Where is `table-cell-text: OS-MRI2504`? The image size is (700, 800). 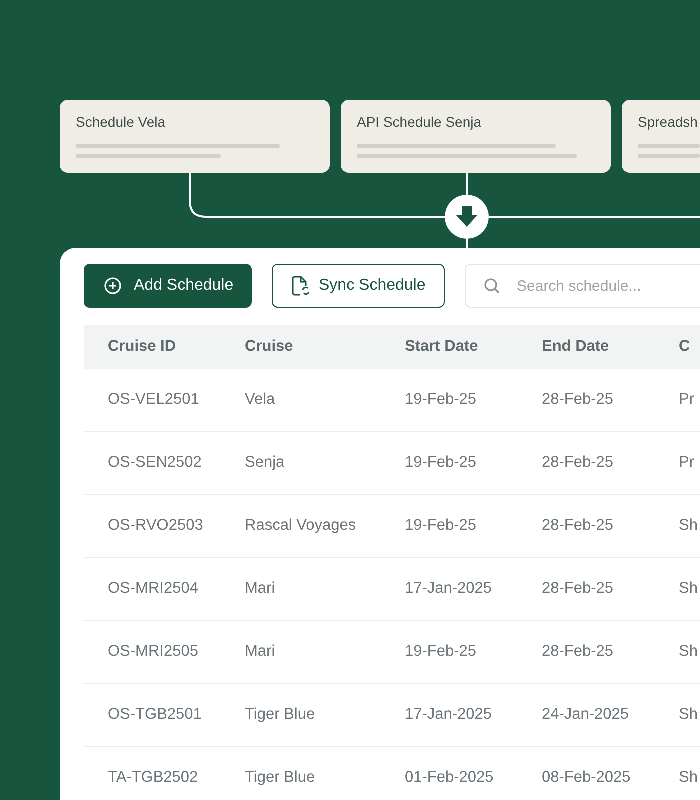 table-cell-text: OS-MRI2504 is located at coordinates (154, 589).